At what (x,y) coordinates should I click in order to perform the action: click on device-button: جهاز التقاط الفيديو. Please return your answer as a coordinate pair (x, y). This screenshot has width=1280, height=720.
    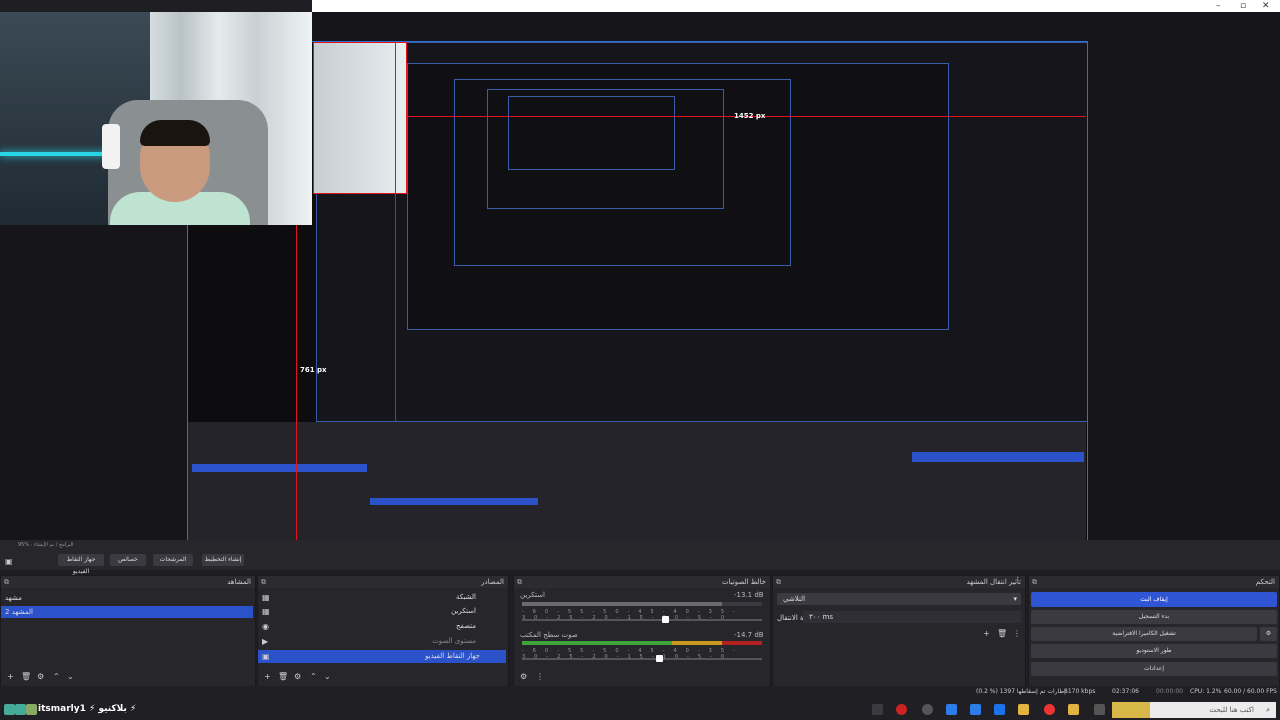
    Looking at the image, I should click on (81, 564).